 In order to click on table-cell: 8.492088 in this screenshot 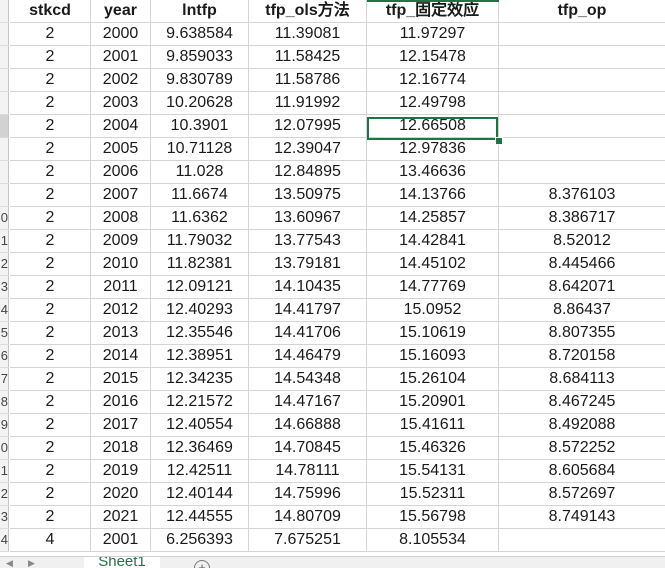, I will do `click(582, 425)`.